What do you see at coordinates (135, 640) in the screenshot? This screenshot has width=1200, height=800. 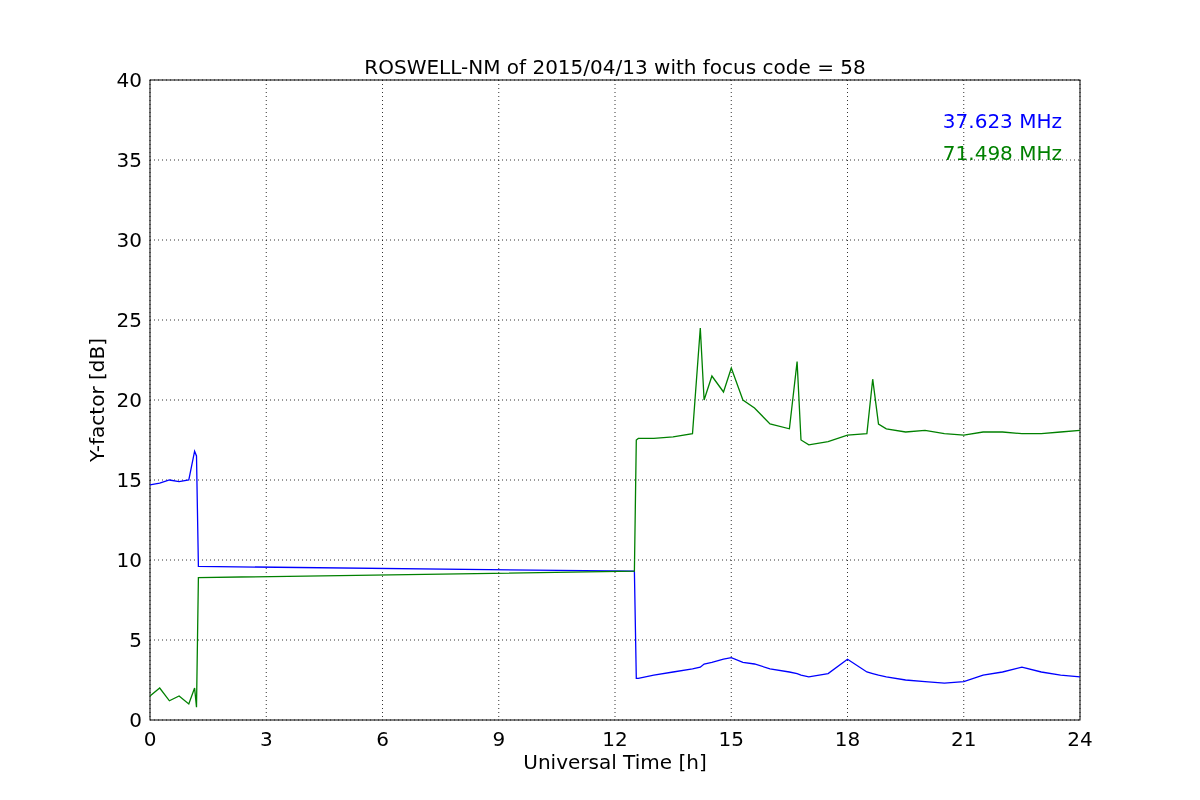 I see `y-tick-label: 5` at bounding box center [135, 640].